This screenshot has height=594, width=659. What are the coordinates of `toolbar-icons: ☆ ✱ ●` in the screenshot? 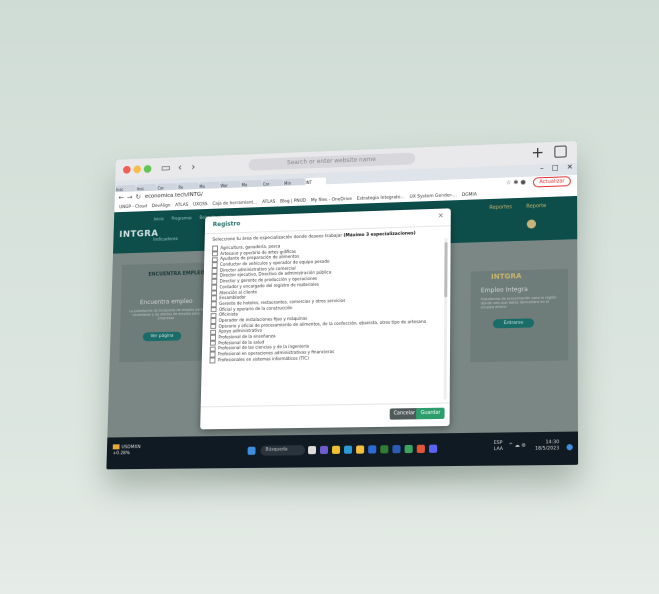 It's located at (516, 183).